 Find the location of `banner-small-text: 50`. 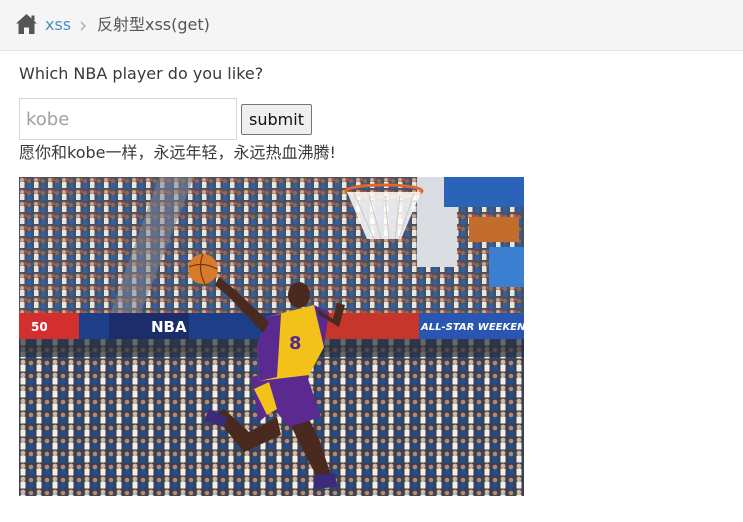

banner-small-text: 50 is located at coordinates (39, 327).